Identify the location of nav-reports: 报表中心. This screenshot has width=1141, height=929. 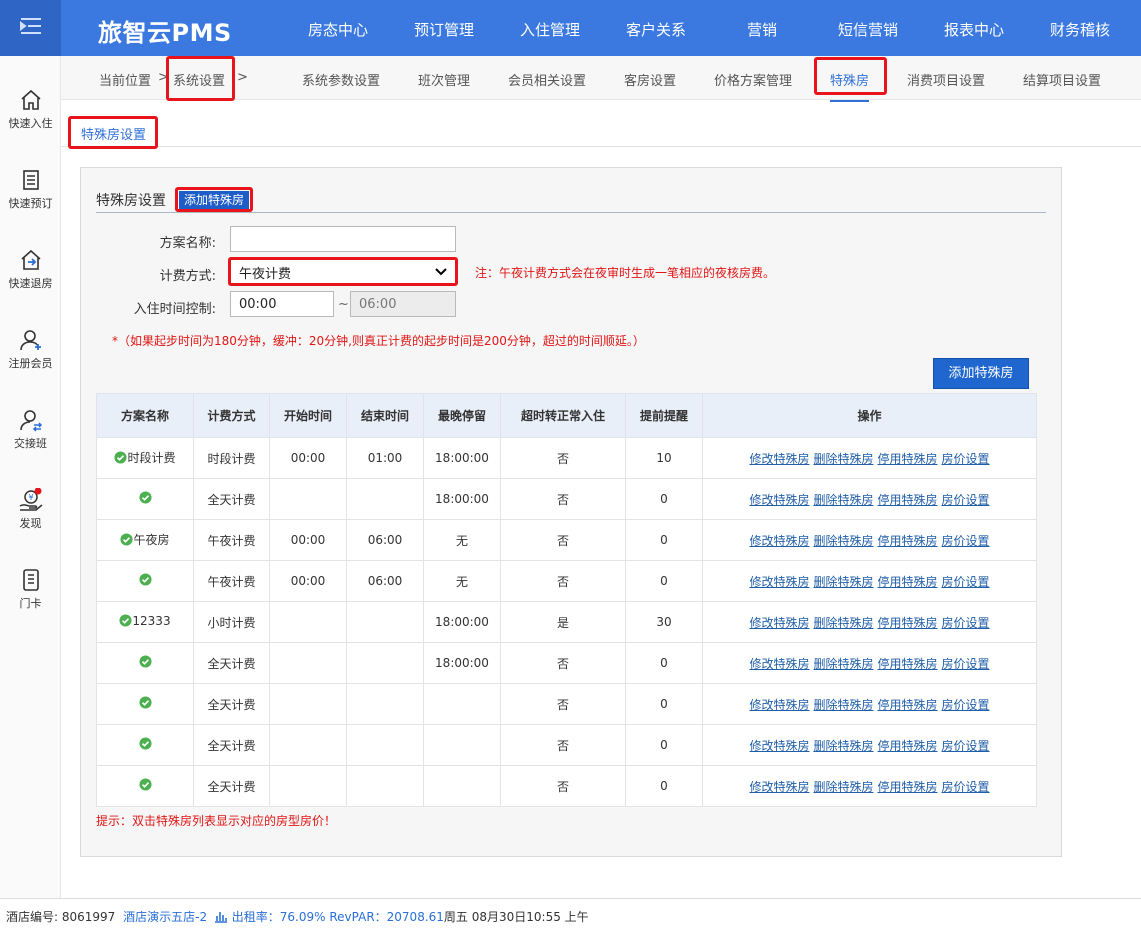
(974, 29).